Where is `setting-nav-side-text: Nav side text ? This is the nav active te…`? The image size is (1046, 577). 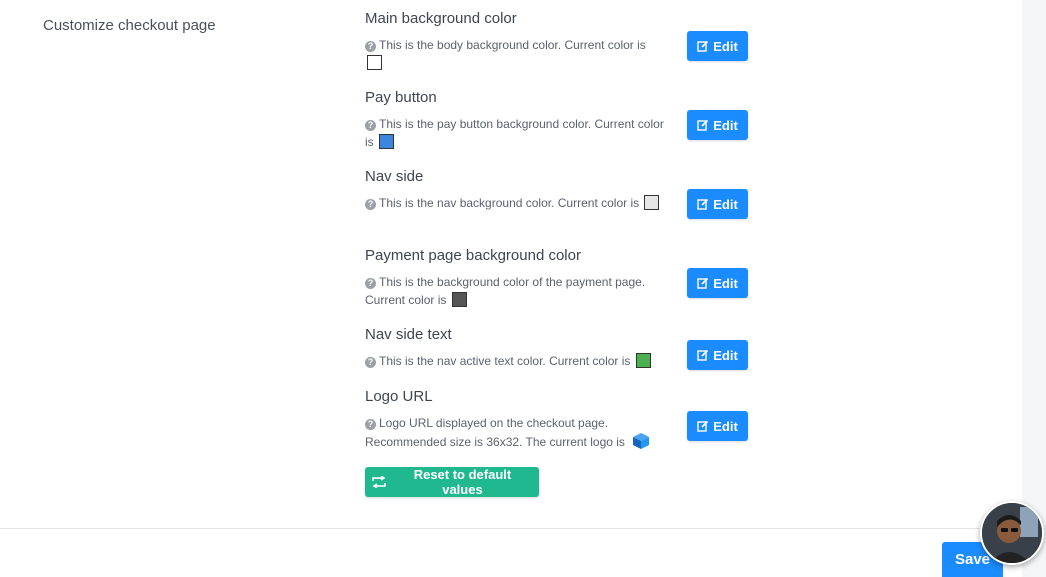 setting-nav-side-text: Nav side text ? This is the nav active te… is located at coordinates (575, 348).